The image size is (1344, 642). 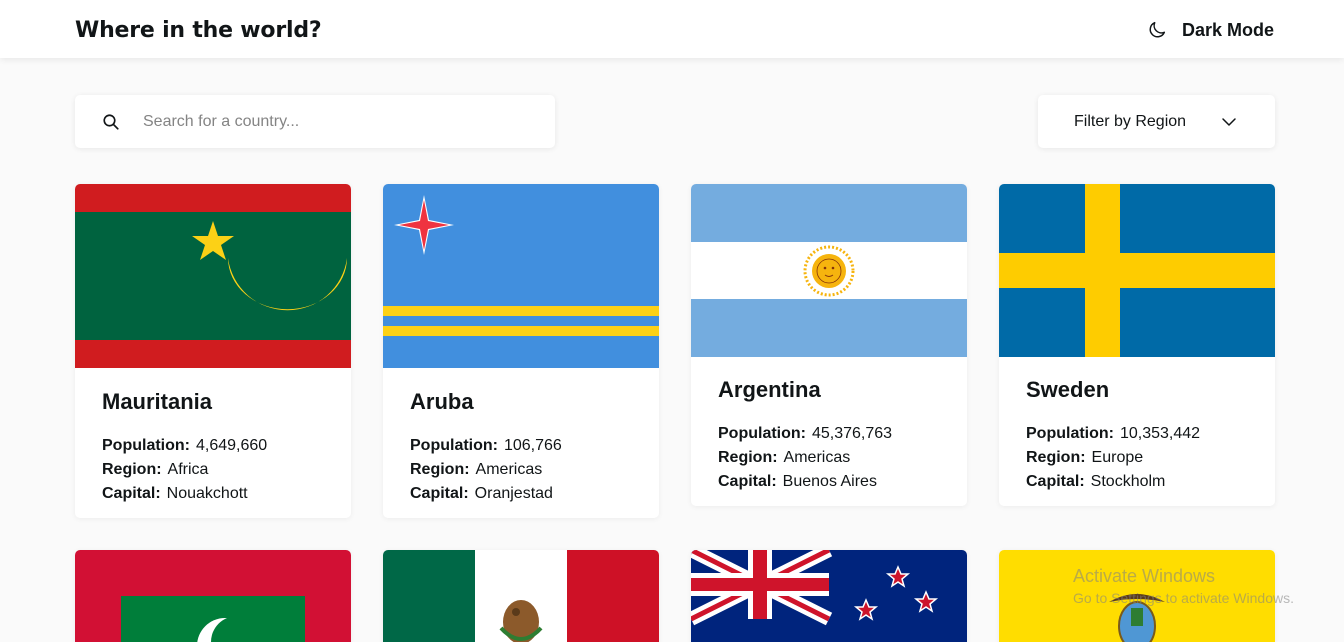 I want to click on region-row: Region: Europe, so click(x=1085, y=457).